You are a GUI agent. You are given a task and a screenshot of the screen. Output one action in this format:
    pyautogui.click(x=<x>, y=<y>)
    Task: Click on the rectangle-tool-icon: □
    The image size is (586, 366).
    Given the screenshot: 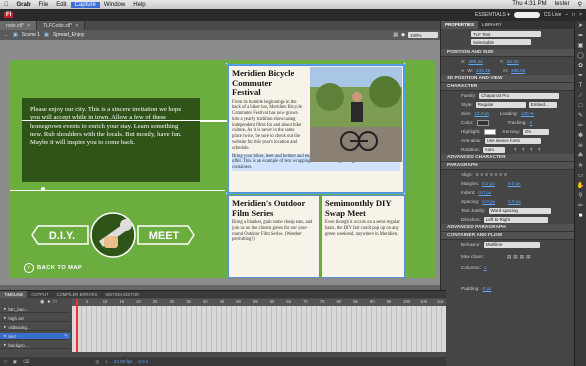 What is the action you would take?
    pyautogui.click(x=581, y=106)
    